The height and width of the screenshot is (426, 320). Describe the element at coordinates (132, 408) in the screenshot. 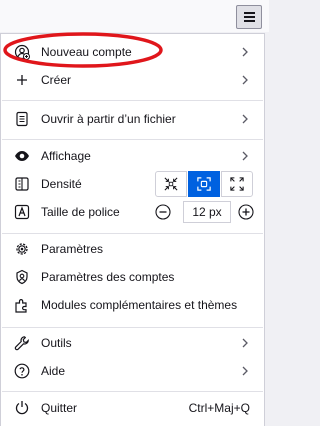

I see `quit-item: Quitter Ctrl+Maj+Q` at that location.